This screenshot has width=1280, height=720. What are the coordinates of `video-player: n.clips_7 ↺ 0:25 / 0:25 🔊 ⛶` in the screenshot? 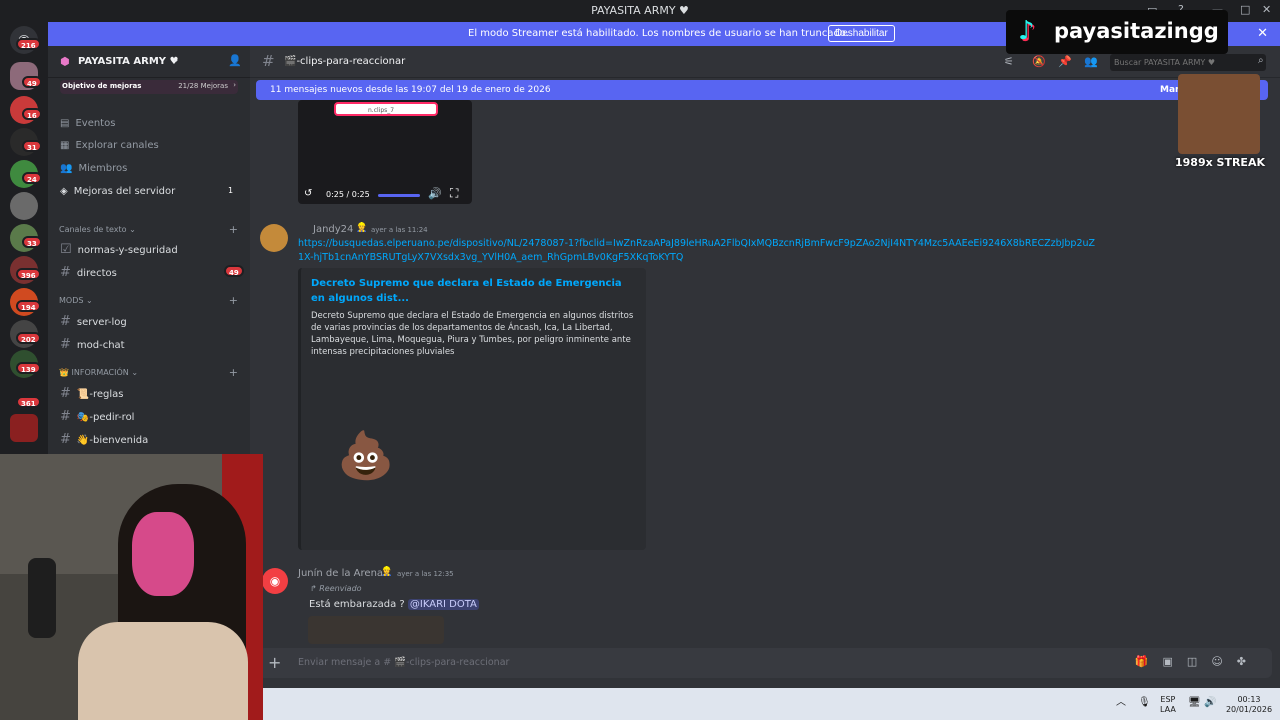 It's located at (385, 152).